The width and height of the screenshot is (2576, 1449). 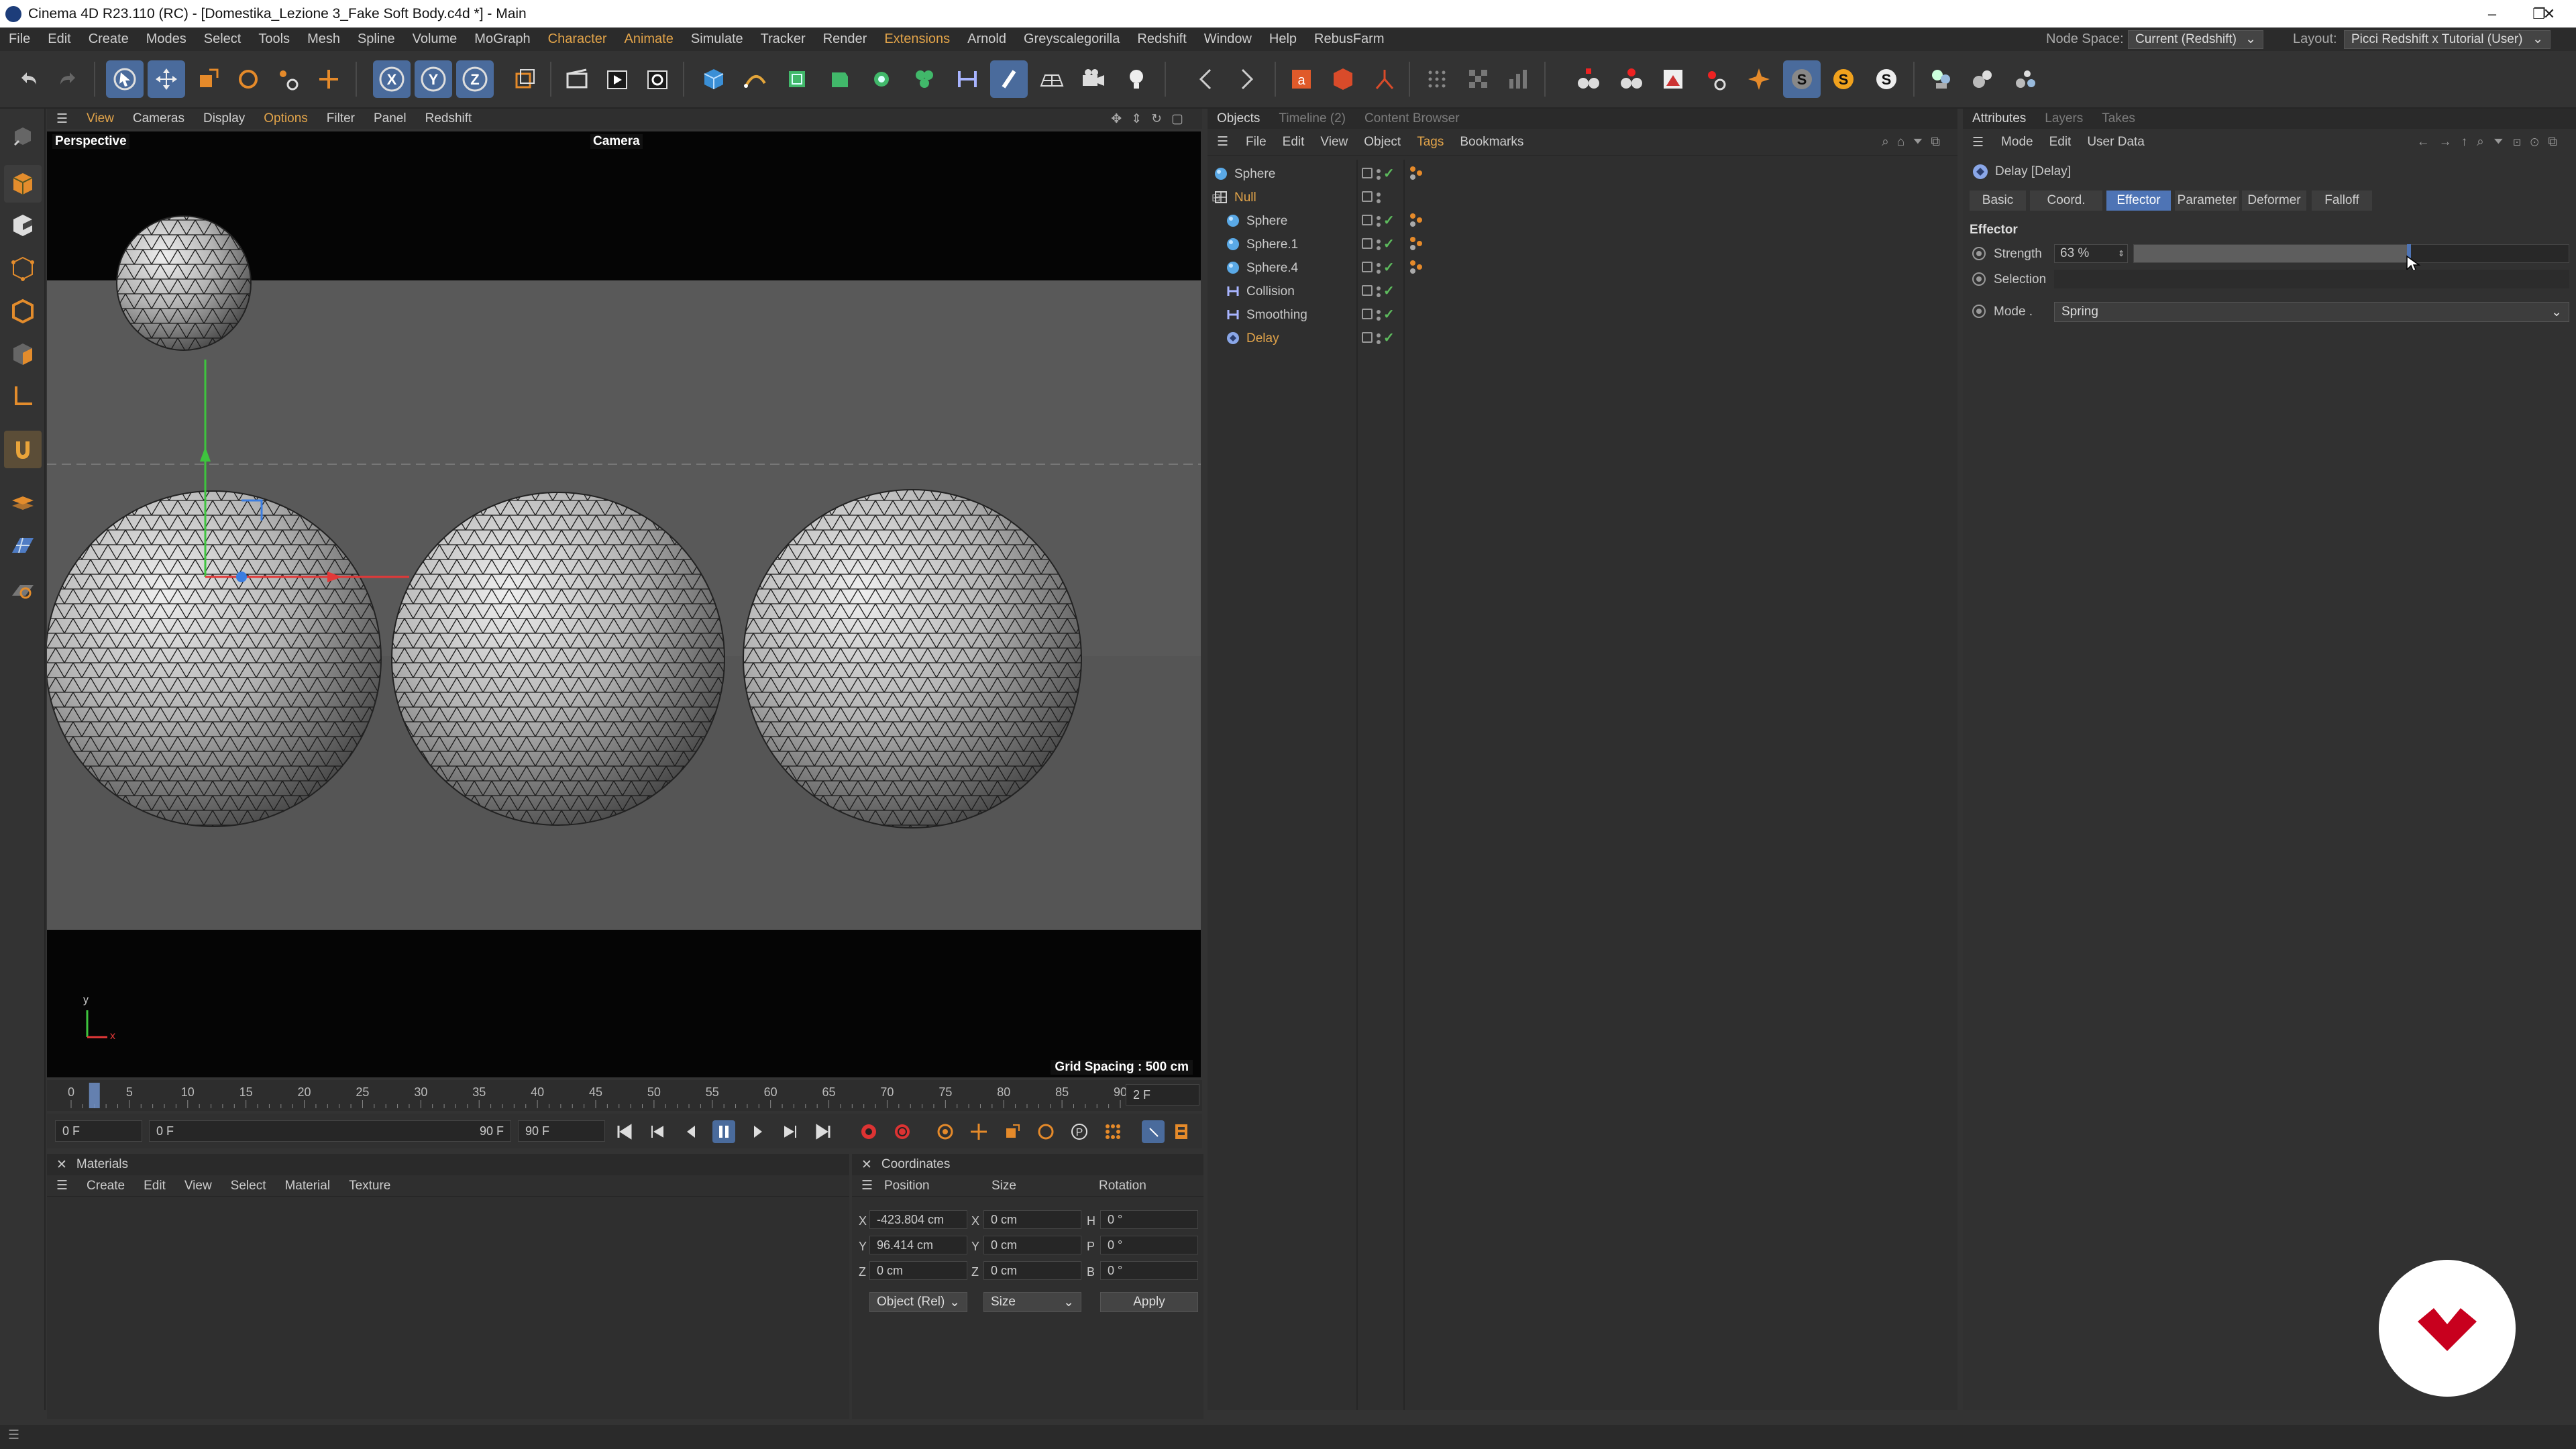 I want to click on object-row-null: ⊟ Null, so click(x=1582, y=197).